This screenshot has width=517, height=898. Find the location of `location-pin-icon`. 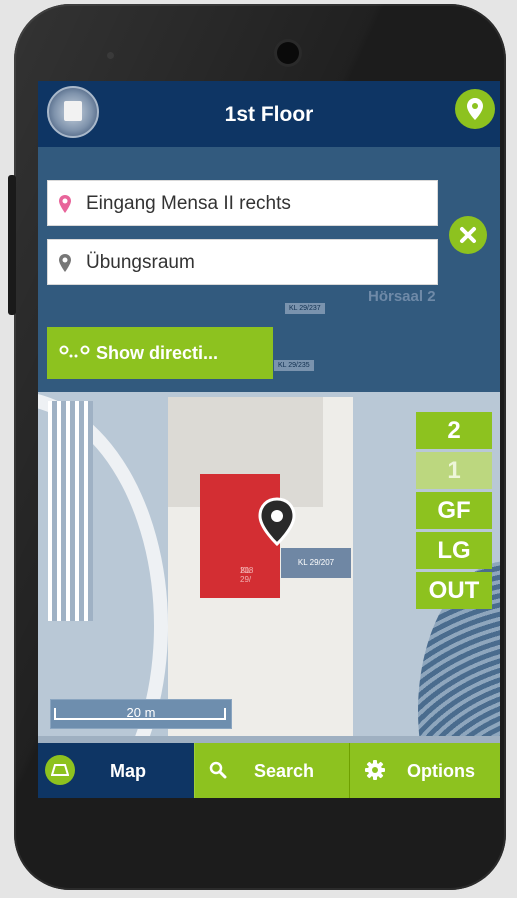

location-pin-icon is located at coordinates (475, 109).